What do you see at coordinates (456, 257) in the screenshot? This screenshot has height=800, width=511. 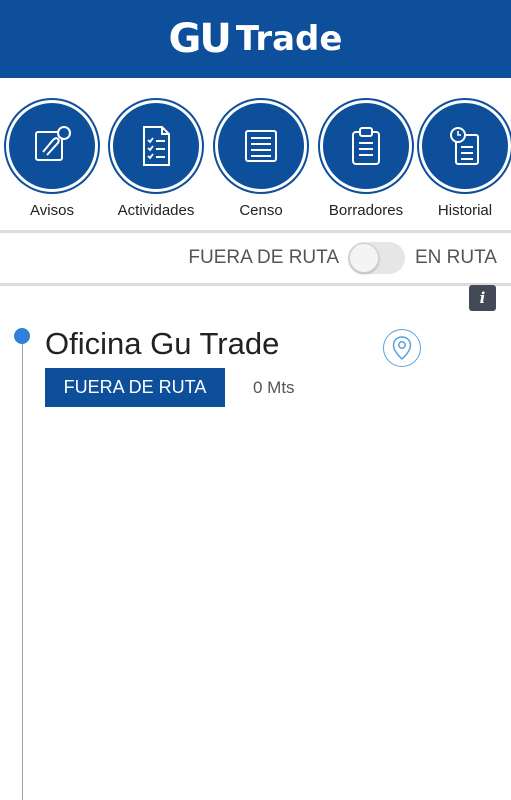 I see `toggle-label-en-ruta: EN RUTA` at bounding box center [456, 257].